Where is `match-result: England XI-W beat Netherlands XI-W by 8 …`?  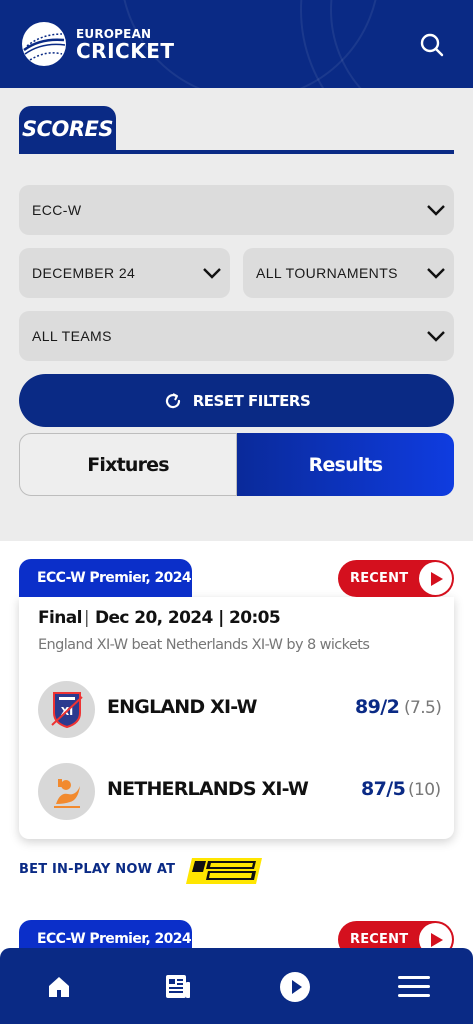
match-result: England XI-W beat Netherlands XI-W by 8 … is located at coordinates (204, 645).